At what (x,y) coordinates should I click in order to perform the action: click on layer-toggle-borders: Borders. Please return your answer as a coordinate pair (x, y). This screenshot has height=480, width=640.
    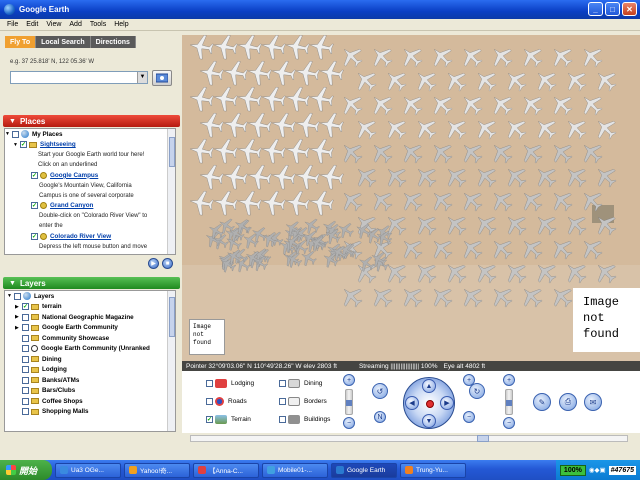
    Looking at the image, I should click on (303, 401).